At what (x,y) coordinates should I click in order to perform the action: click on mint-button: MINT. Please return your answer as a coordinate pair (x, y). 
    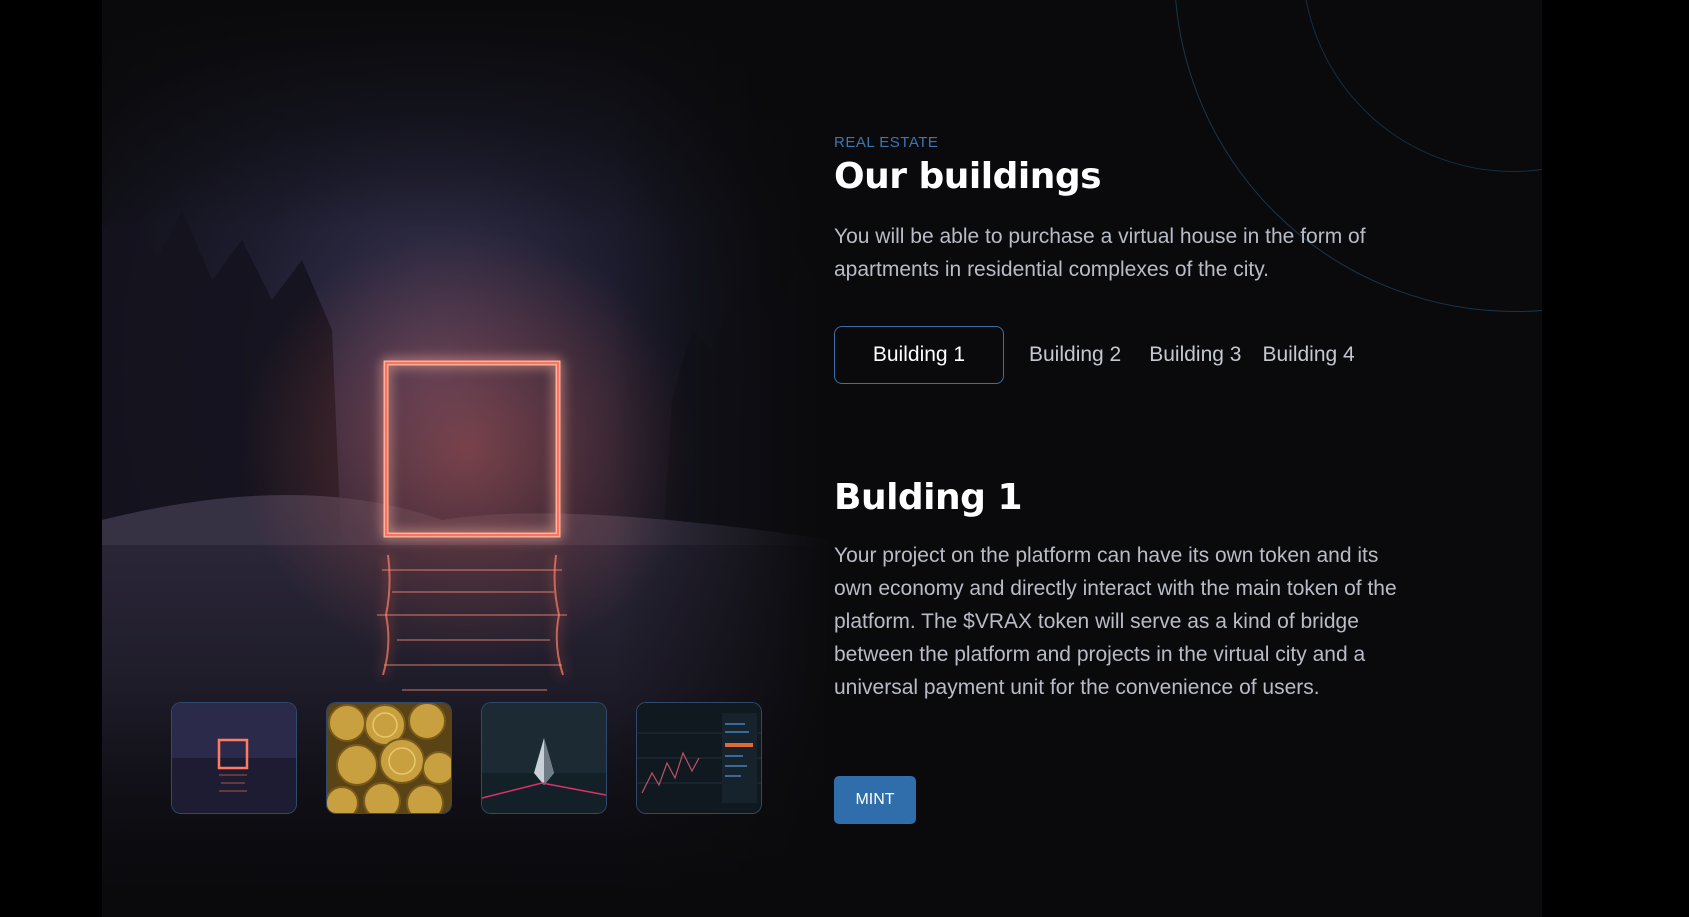
    Looking at the image, I should click on (875, 800).